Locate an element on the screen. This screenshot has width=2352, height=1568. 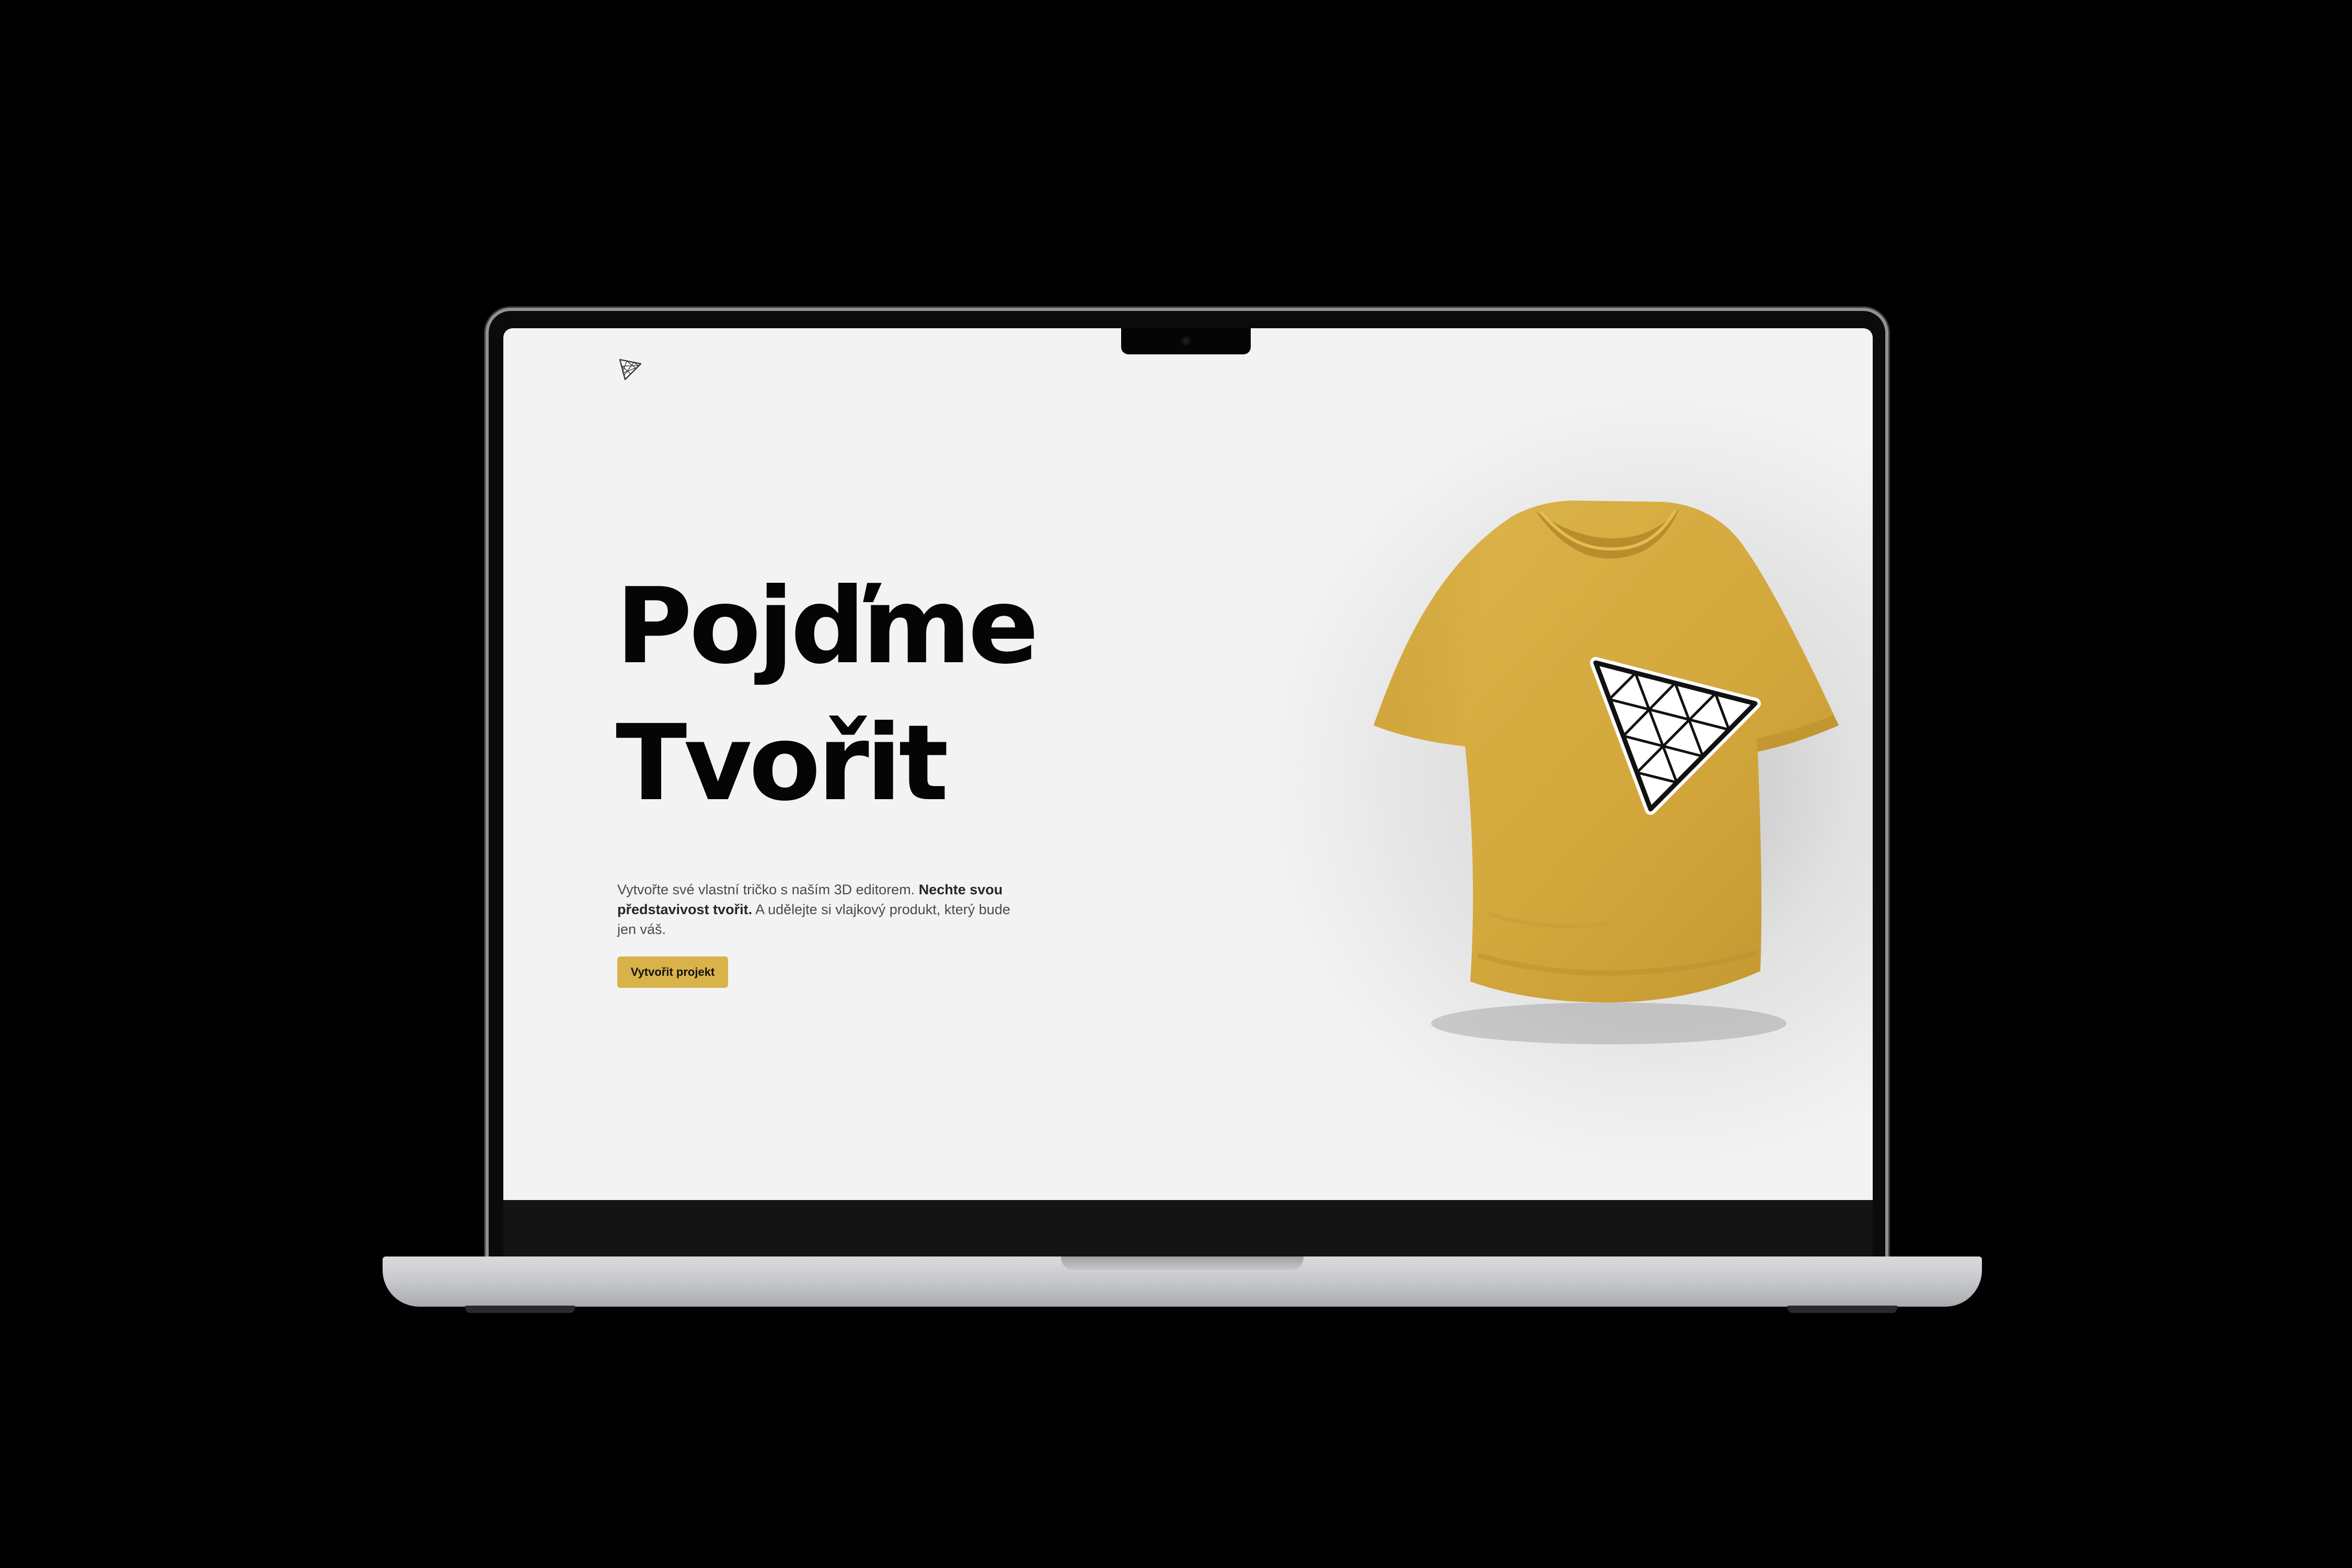
laptop-bezel-chin is located at coordinates (1188, 1228).